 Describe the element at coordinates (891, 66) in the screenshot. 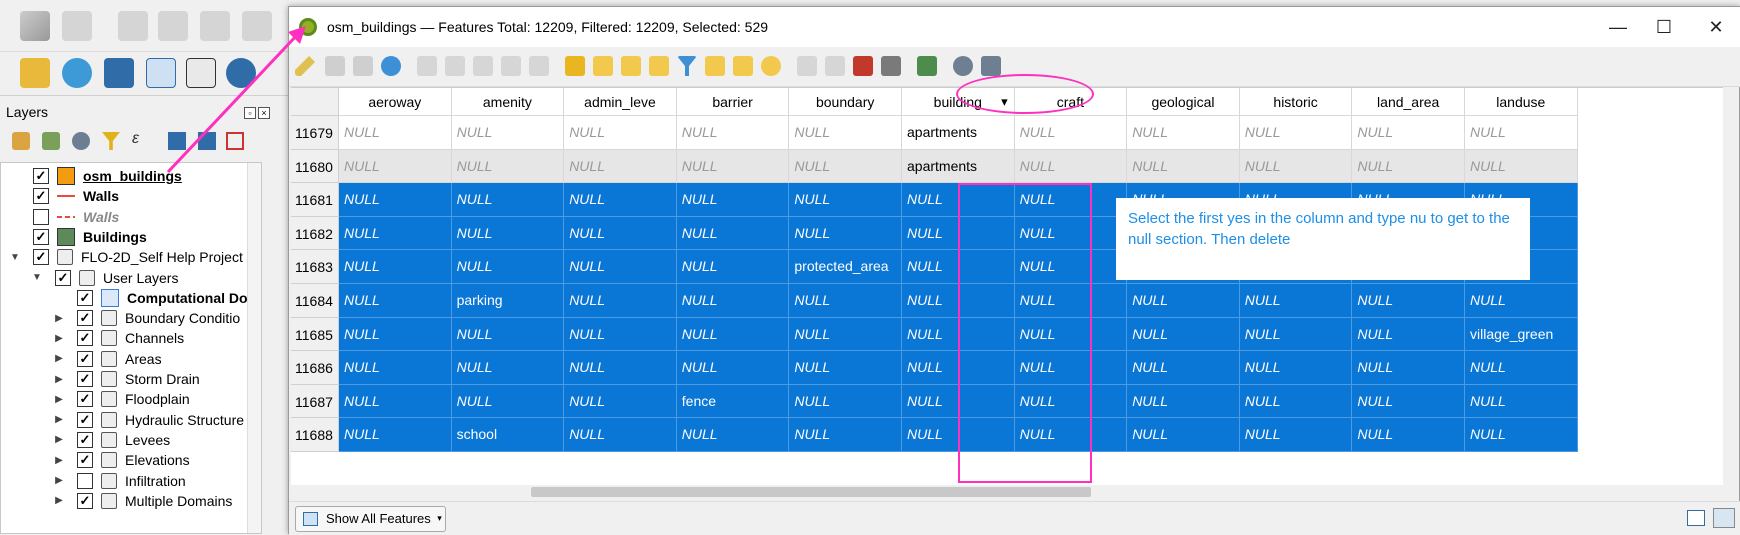

I see `field-calculator-icon` at that location.